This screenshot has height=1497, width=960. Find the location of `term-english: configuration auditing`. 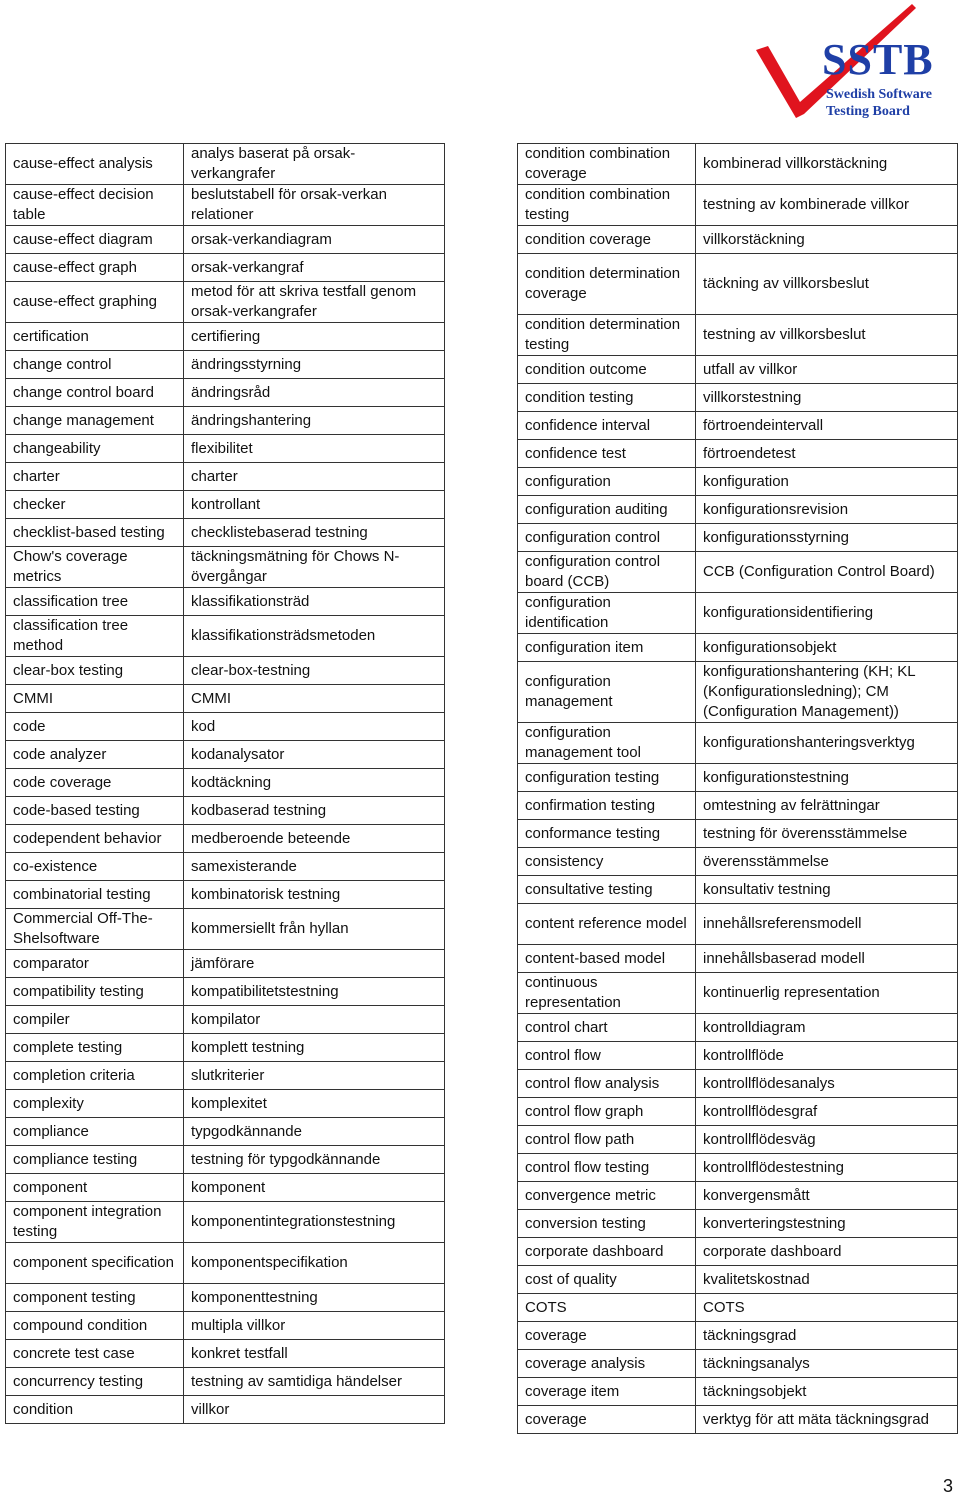

term-english: configuration auditing is located at coordinates (606, 509).